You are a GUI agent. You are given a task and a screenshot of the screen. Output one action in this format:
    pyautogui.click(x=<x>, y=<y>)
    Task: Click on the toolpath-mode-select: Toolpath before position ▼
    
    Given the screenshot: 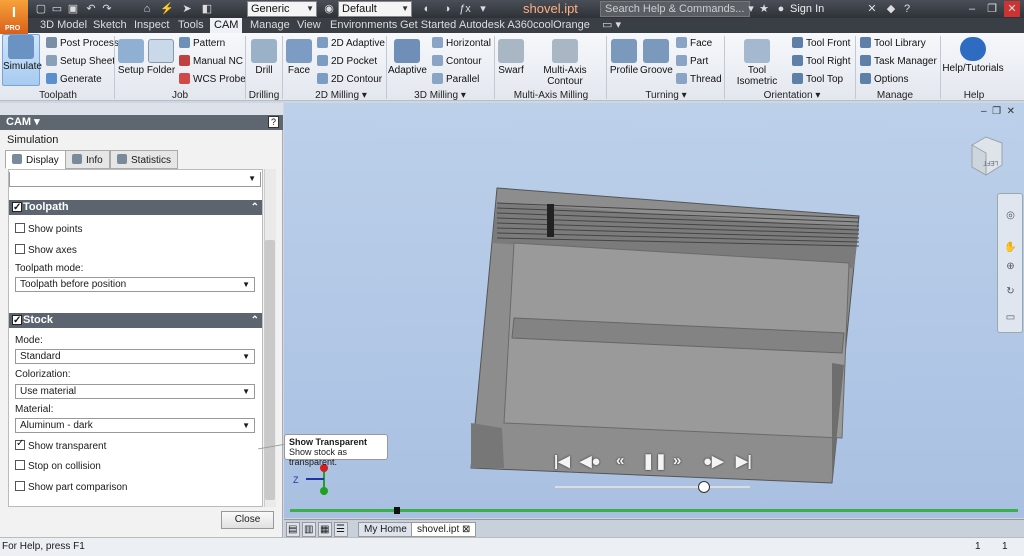 What is the action you would take?
    pyautogui.click(x=135, y=284)
    